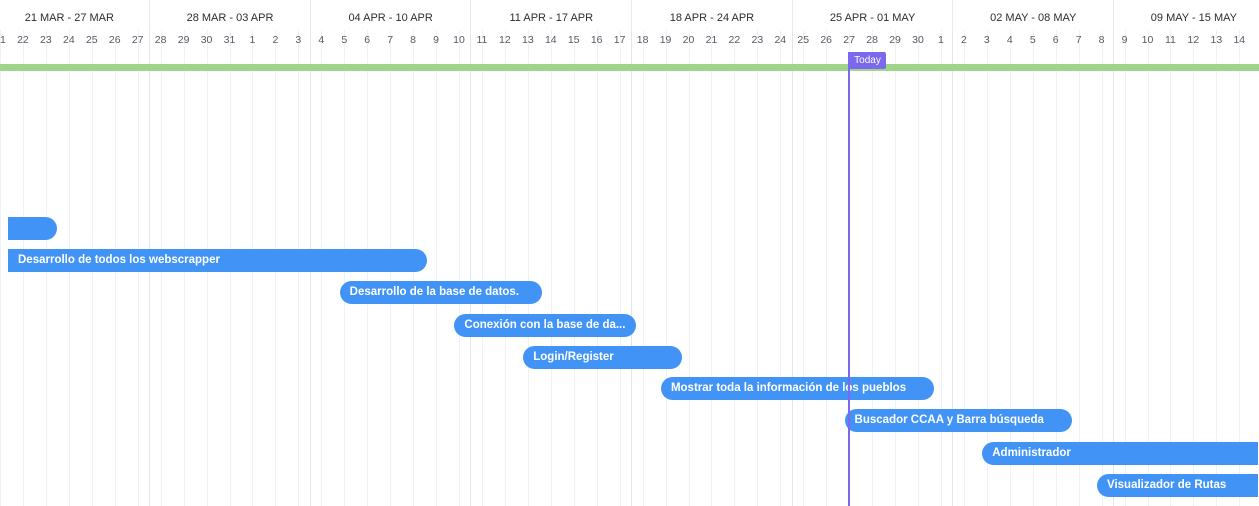 Image resolution: width=1259 pixels, height=506 pixels. What do you see at coordinates (826, 40) in the screenshot?
I see `day-label: 26` at bounding box center [826, 40].